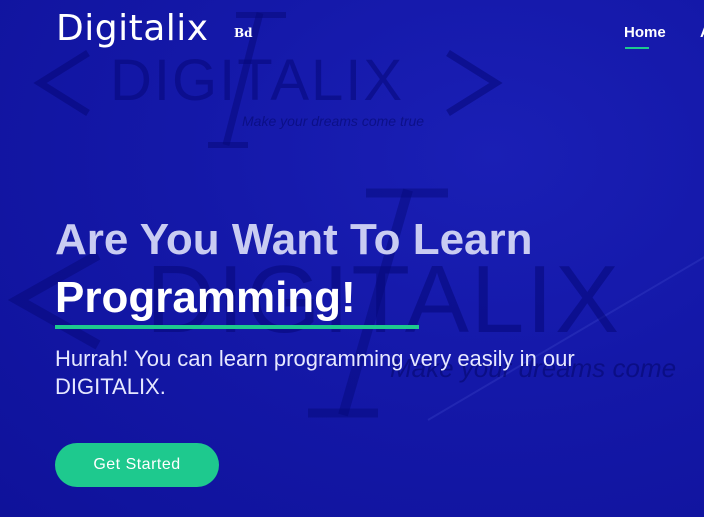  I want to click on nav-item-next: A, so click(702, 32).